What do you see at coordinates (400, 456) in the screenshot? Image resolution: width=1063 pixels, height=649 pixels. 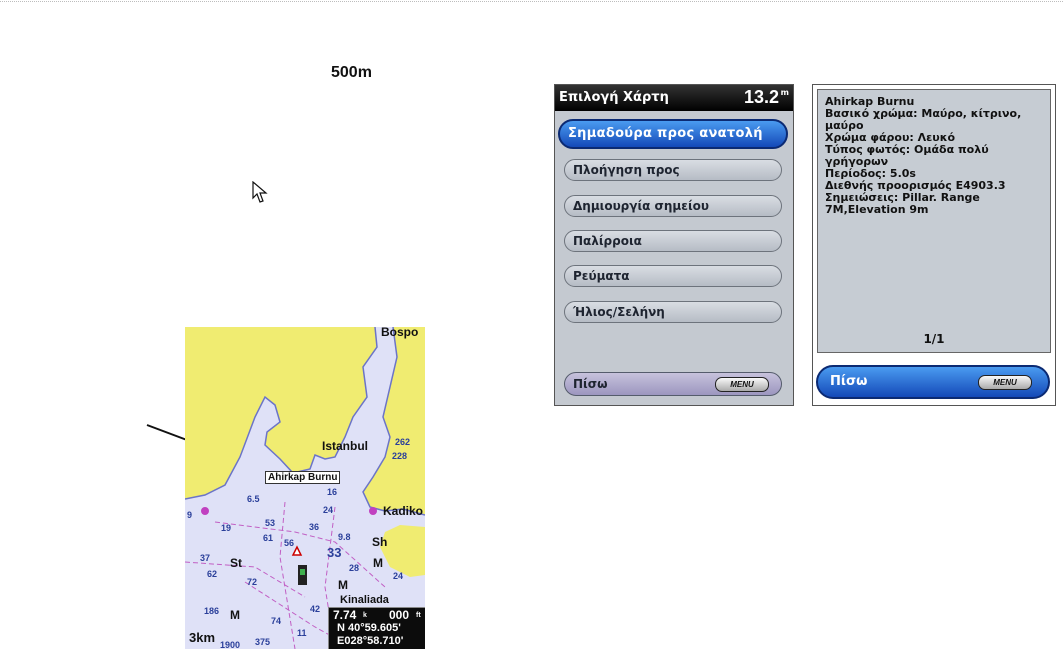 I see `depth-sounding: 228` at bounding box center [400, 456].